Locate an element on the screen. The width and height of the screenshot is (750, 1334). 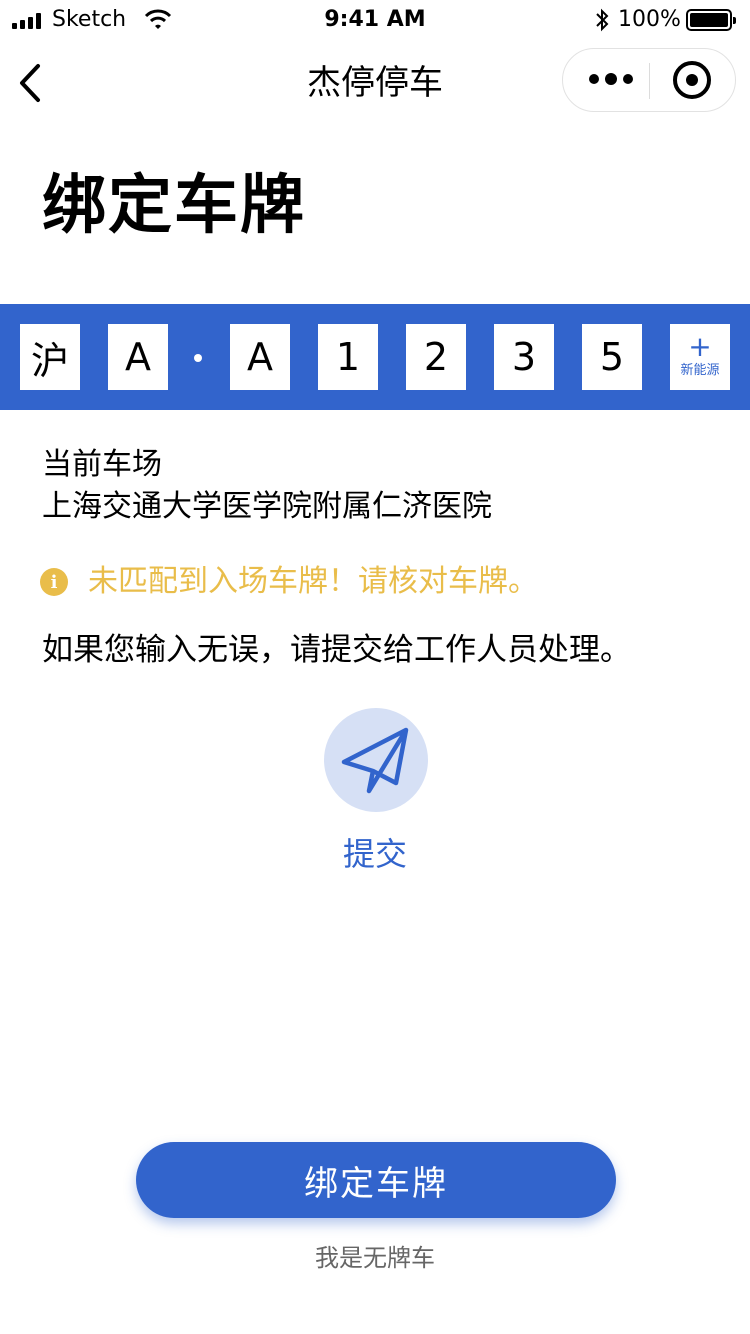
info-icon: i is located at coordinates (54, 582).